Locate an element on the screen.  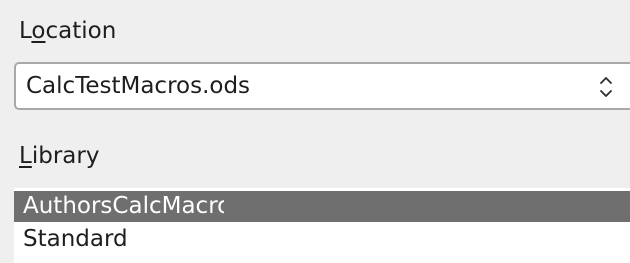
library-item-label: AuthorsCalcMacros is located at coordinates (123, 206).